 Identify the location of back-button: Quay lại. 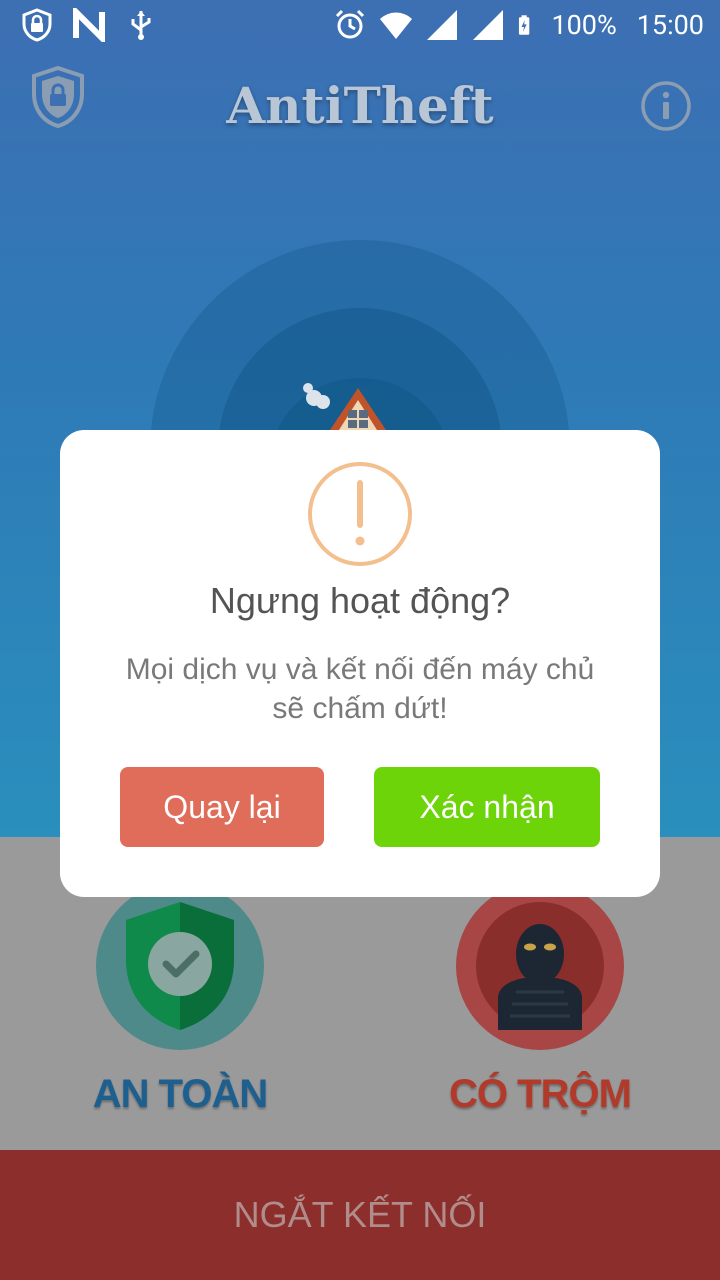
(222, 807).